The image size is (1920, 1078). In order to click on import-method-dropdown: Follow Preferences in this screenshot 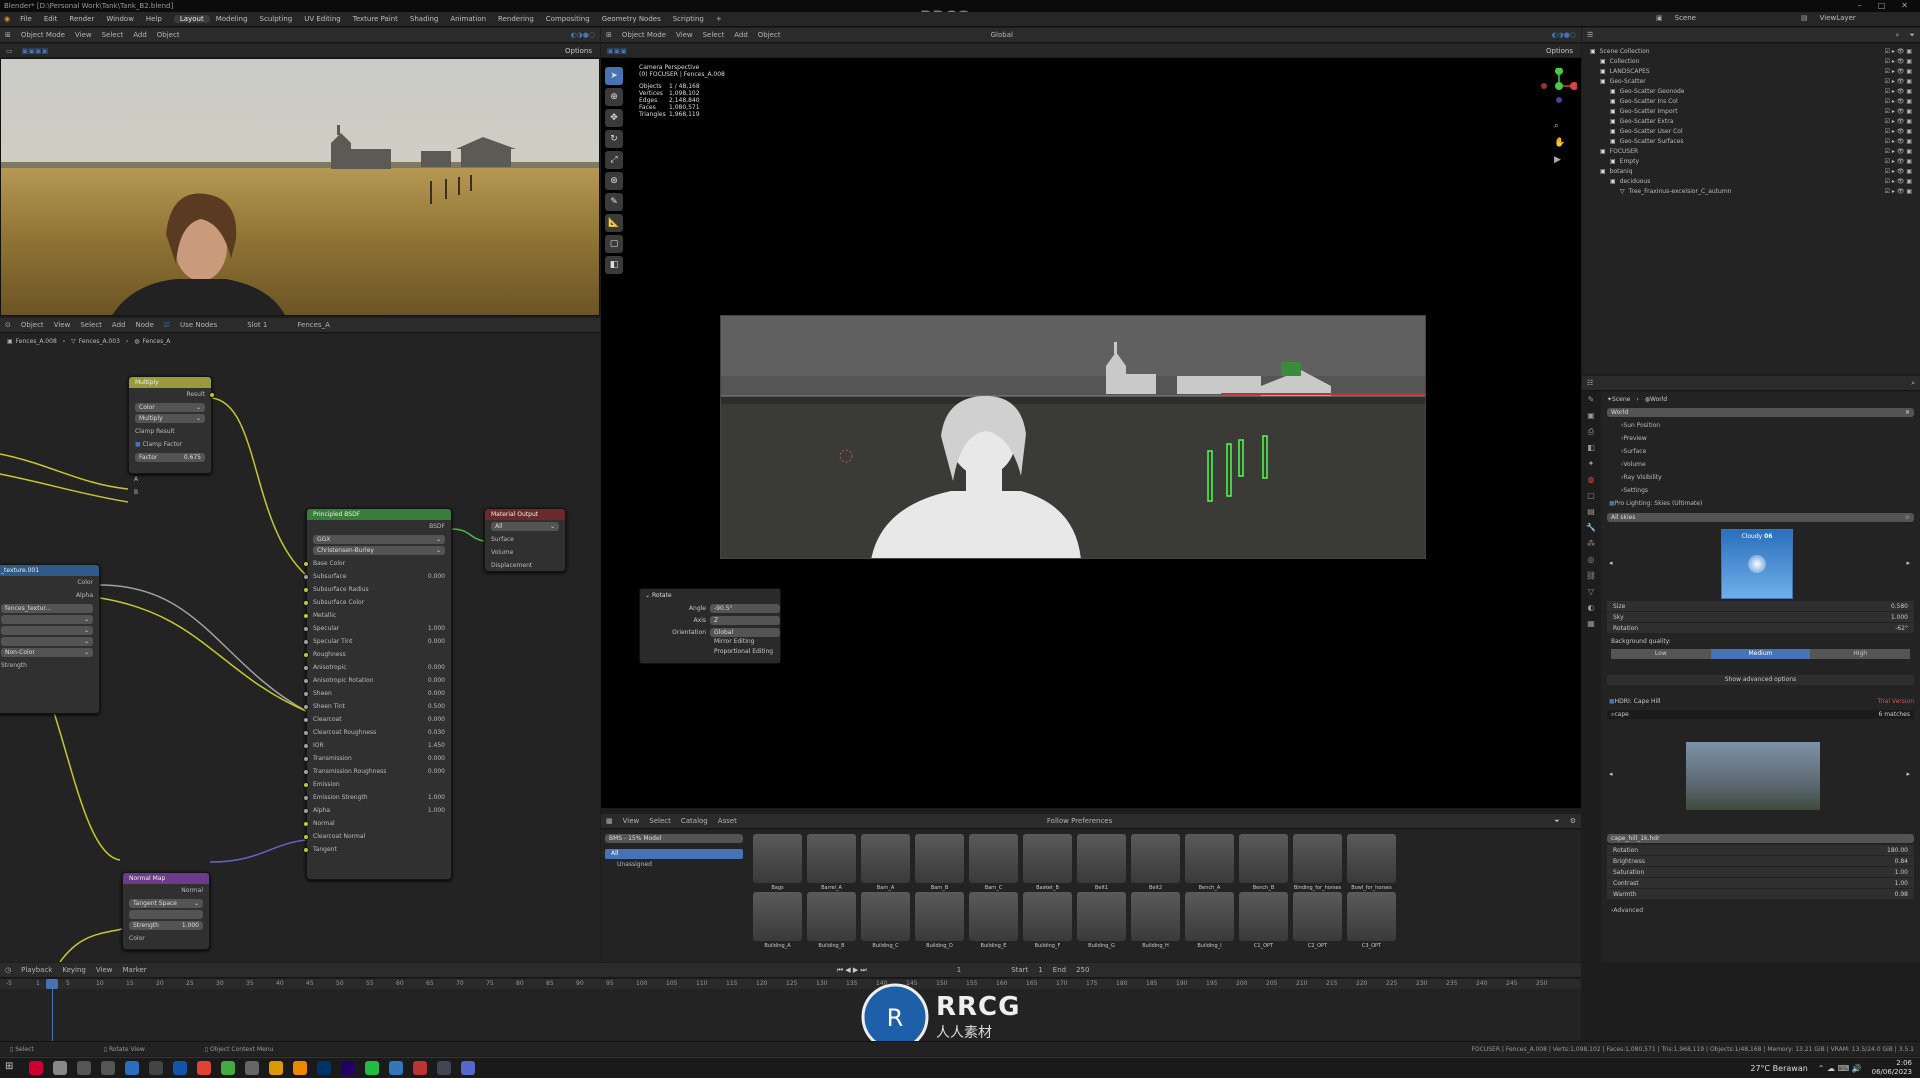, I will do `click(1079, 821)`.